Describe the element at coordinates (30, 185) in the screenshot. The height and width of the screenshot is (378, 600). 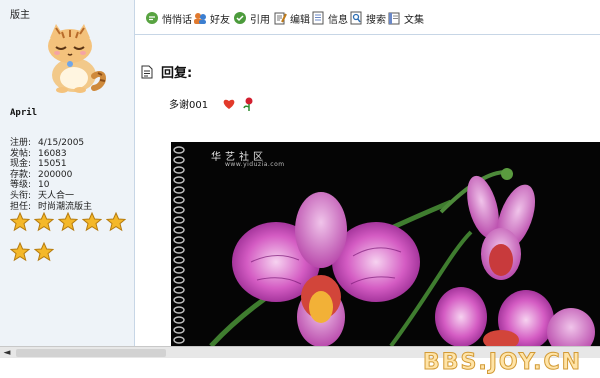
I see `stat-level: 等级: 10` at that location.